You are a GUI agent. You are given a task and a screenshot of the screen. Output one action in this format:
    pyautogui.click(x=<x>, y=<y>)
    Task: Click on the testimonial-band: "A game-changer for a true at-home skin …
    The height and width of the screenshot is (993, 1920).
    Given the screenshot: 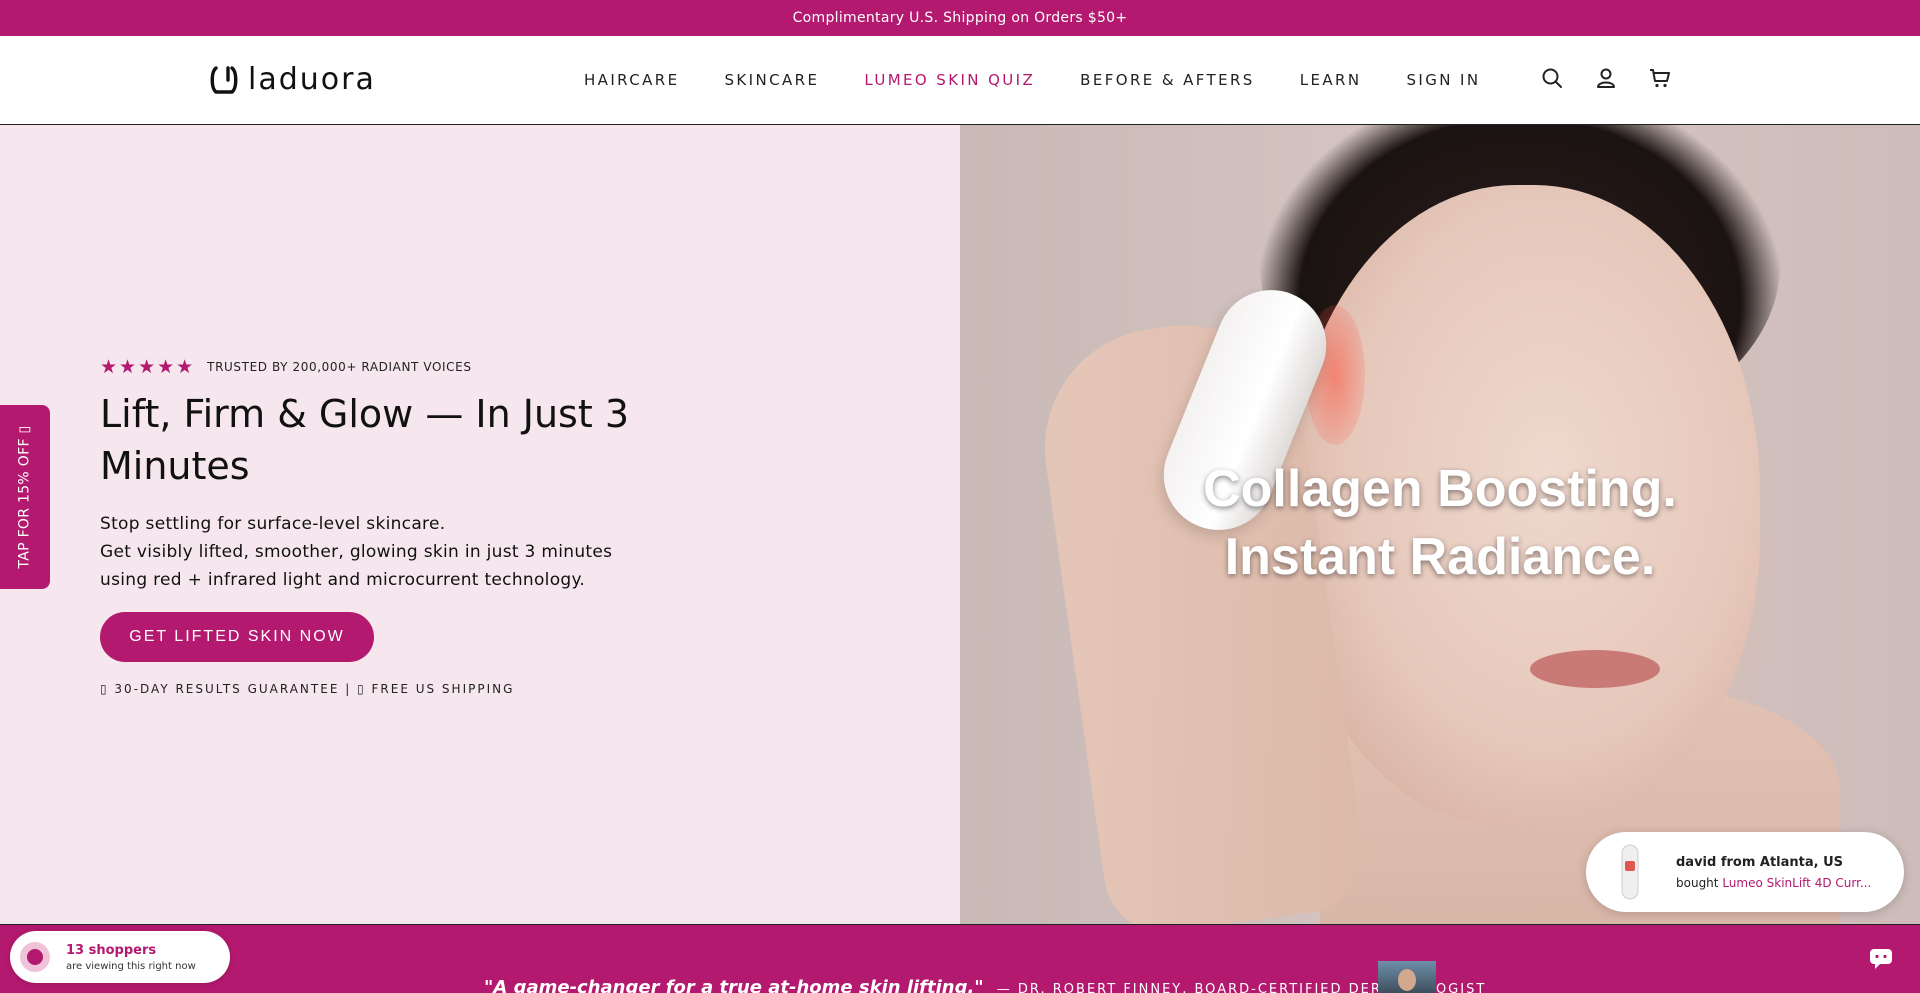 What is the action you would take?
    pyautogui.click(x=960, y=958)
    